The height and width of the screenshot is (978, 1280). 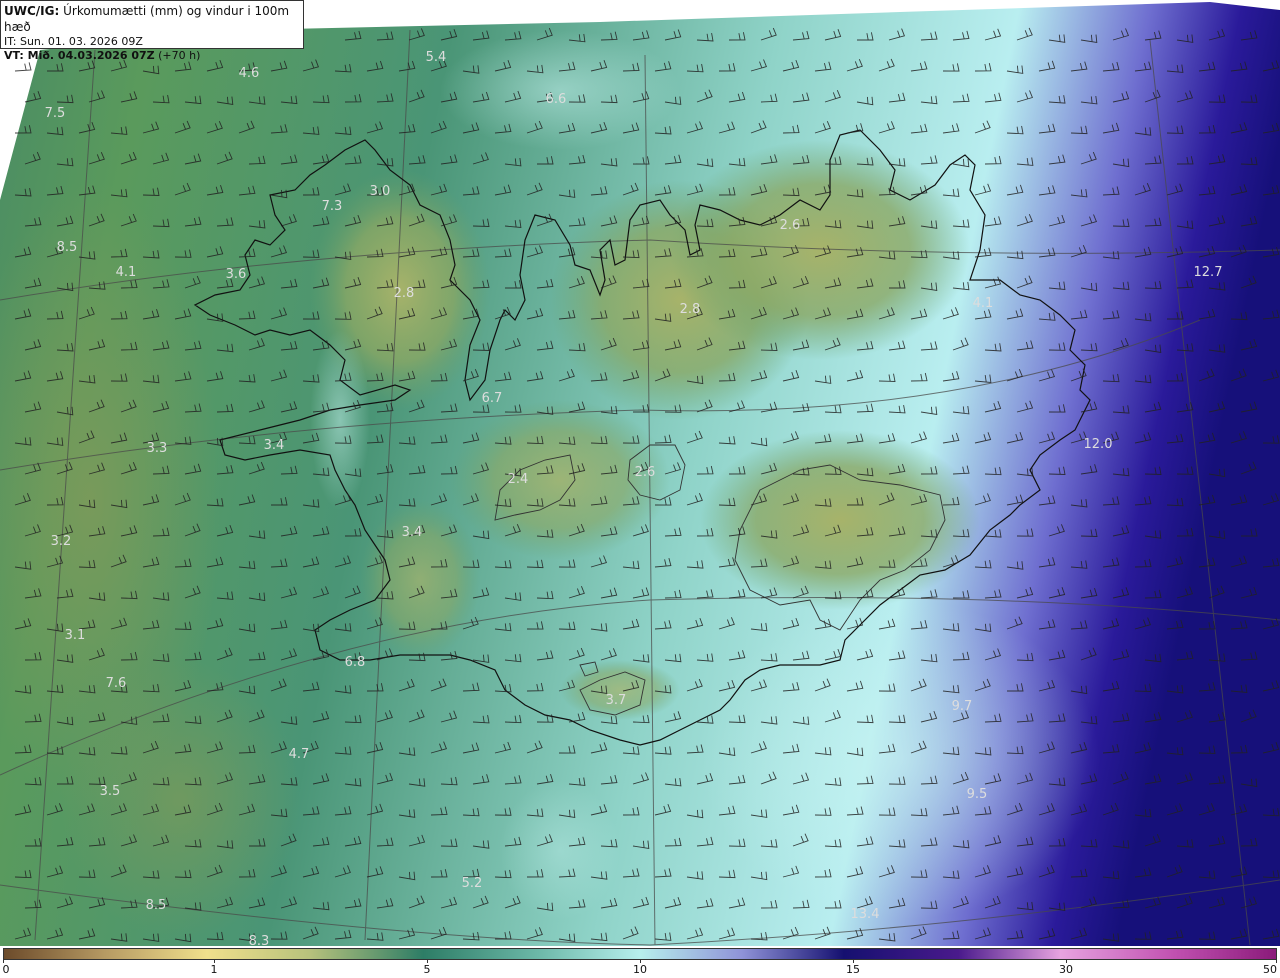 I want to click on value-label: 3.2, so click(x=61, y=541).